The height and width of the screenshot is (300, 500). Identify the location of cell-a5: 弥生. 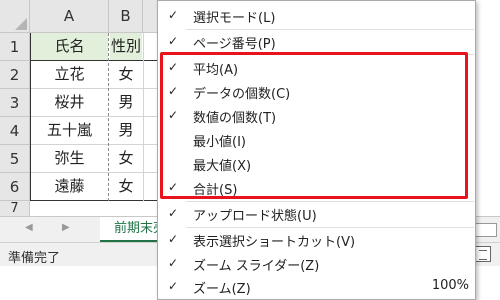
(69, 158).